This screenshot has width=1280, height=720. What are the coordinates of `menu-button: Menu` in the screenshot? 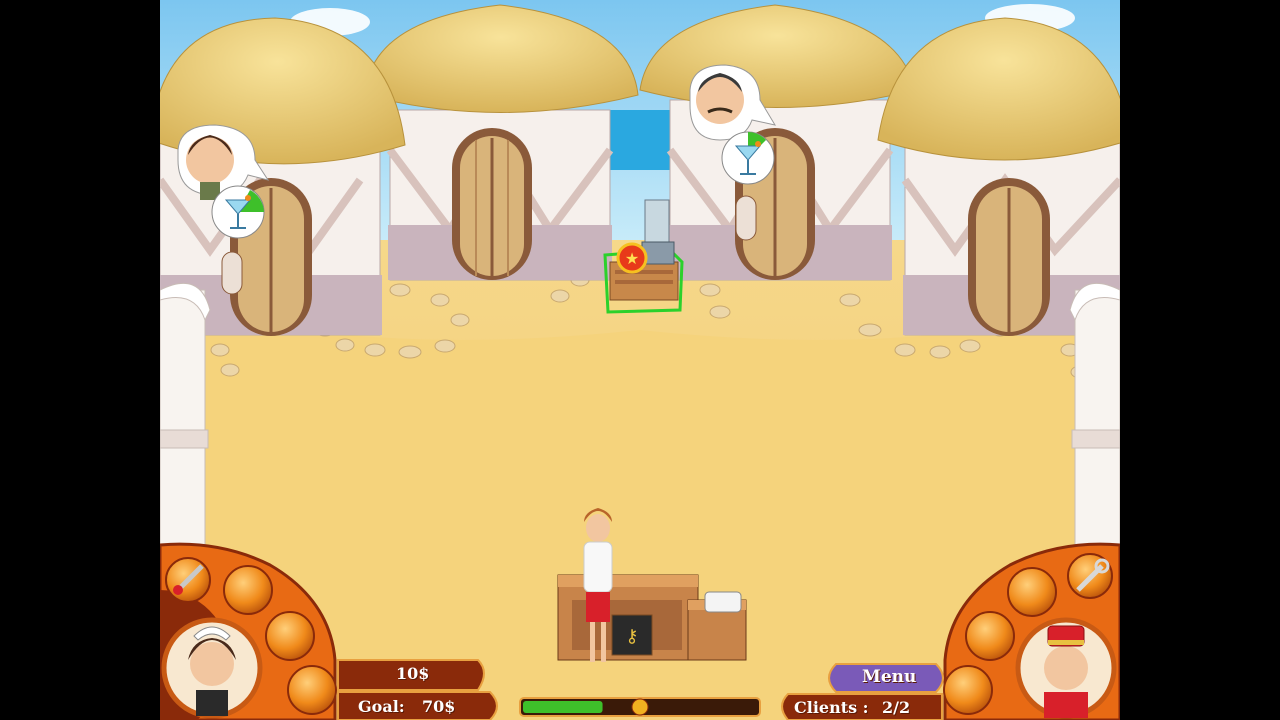 It's located at (889, 677).